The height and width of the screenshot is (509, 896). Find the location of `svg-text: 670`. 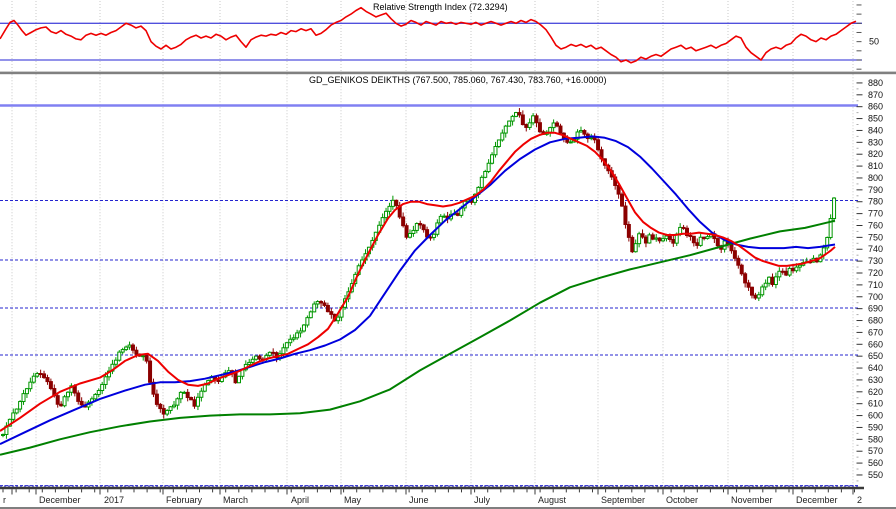

svg-text: 670 is located at coordinates (875, 332).